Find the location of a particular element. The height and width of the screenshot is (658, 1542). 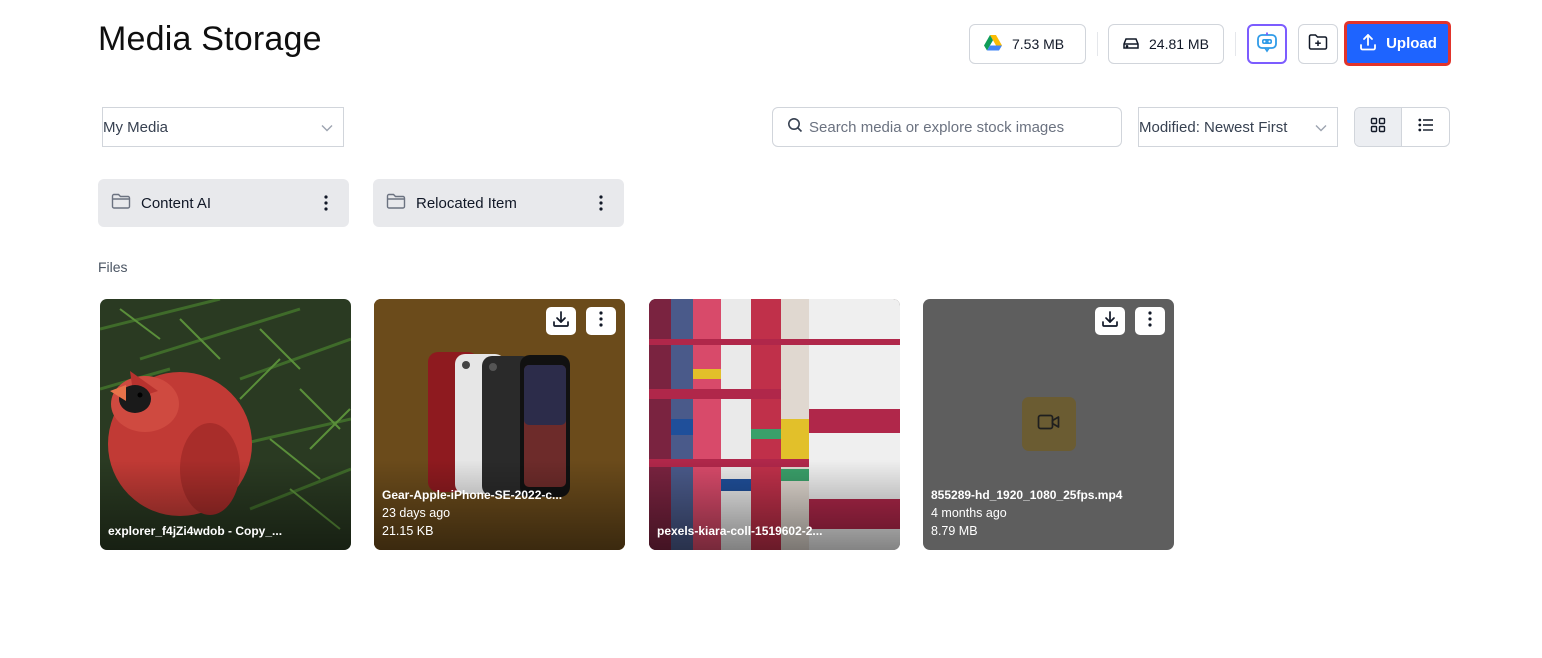

file-size: 8.79 MB is located at coordinates (954, 531).